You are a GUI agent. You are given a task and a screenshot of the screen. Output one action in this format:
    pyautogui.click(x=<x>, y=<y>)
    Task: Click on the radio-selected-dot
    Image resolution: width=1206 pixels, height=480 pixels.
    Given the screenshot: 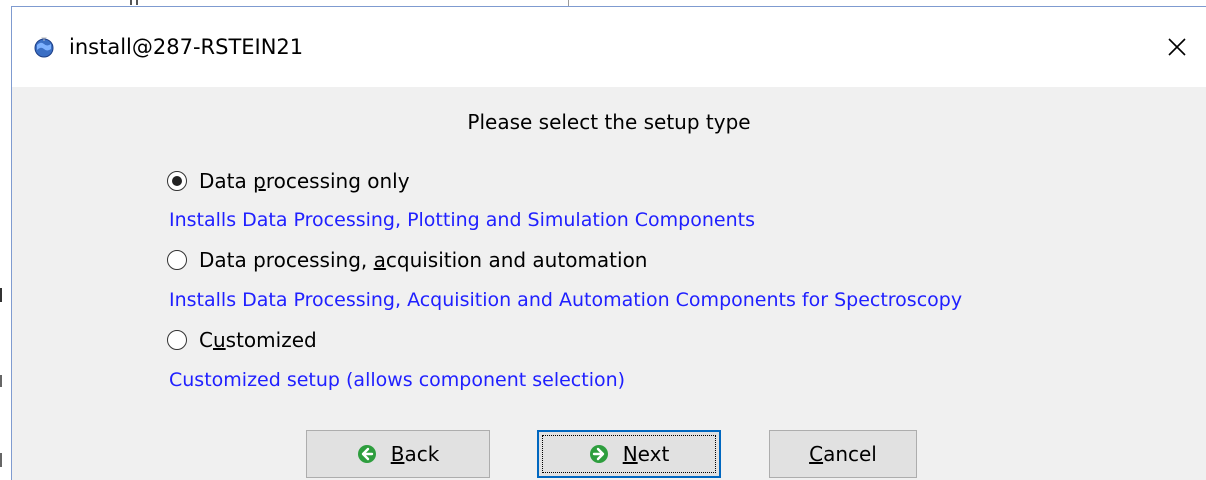 What is the action you would take?
    pyautogui.click(x=177, y=181)
    